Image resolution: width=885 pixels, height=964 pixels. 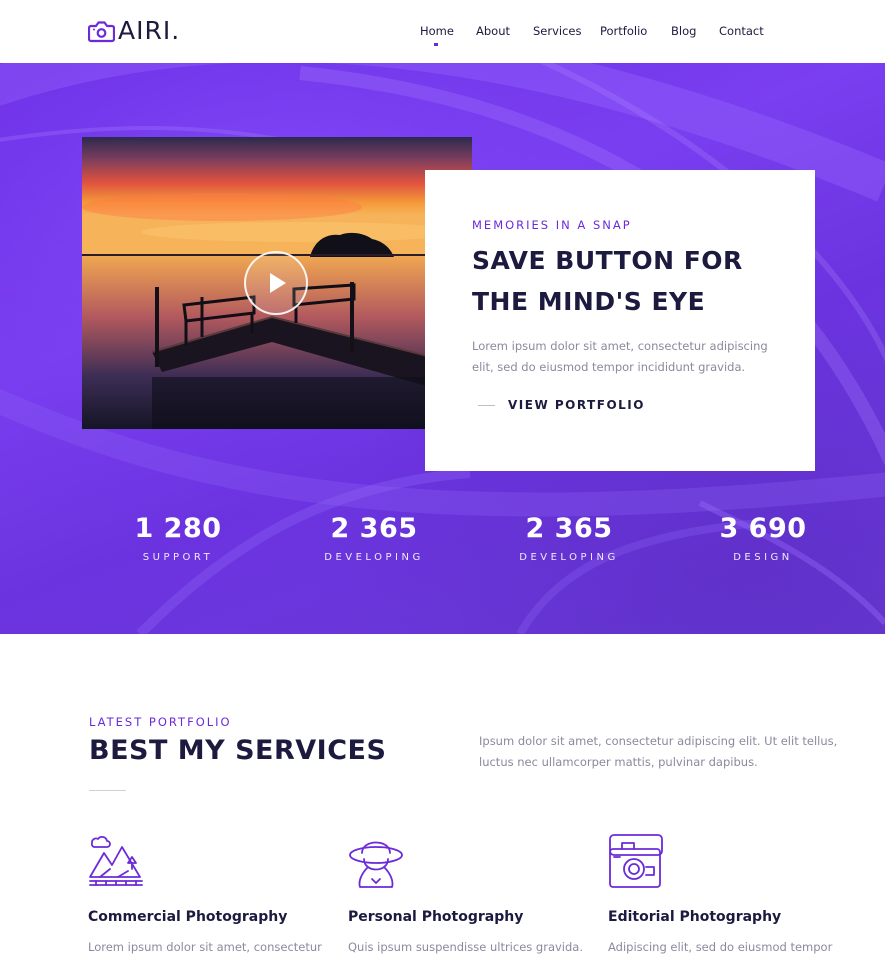 I want to click on play-button, so click(x=276, y=283).